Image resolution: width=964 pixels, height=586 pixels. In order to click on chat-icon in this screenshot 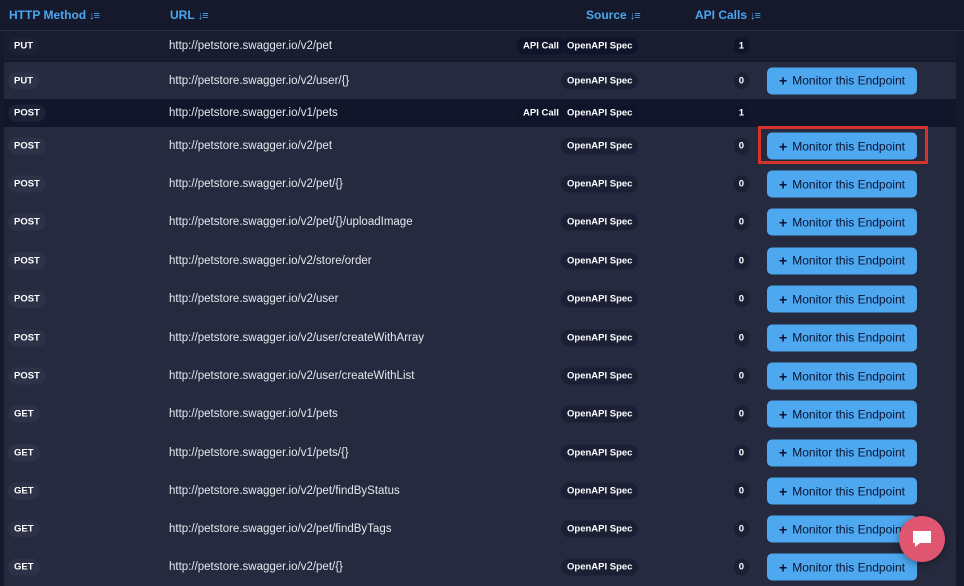, I will do `click(922, 539)`.